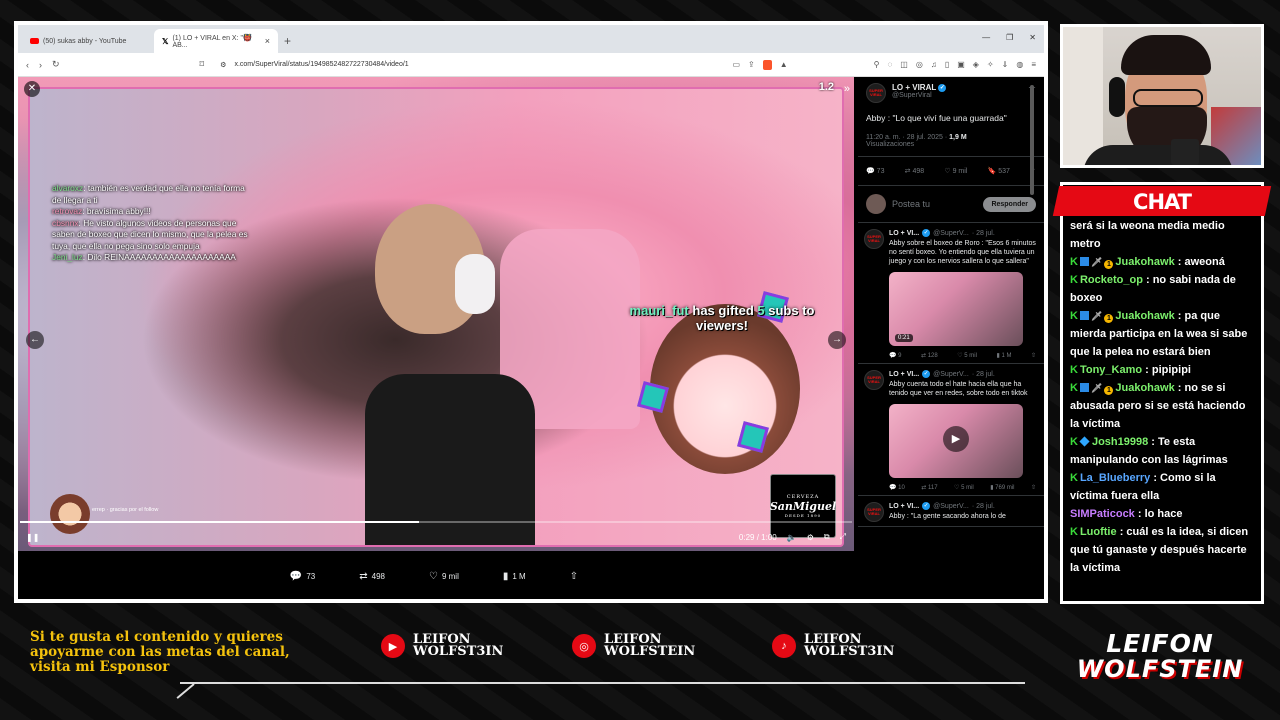 This screenshot has width=1280, height=720. What do you see at coordinates (88, 41) in the screenshot?
I see `tab-youtube: (50) sukas abby - YouTube` at bounding box center [88, 41].